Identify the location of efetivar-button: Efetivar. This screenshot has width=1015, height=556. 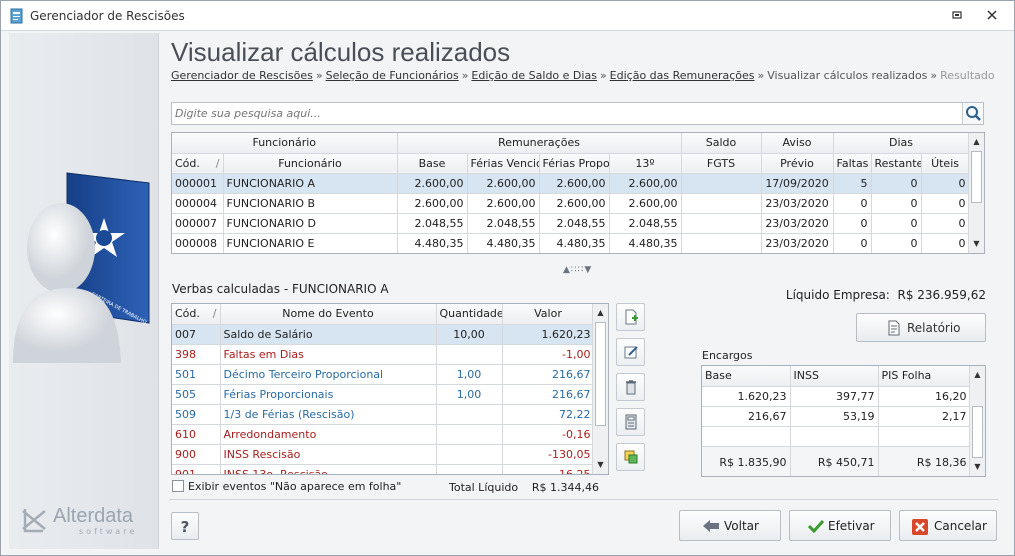
(840, 525).